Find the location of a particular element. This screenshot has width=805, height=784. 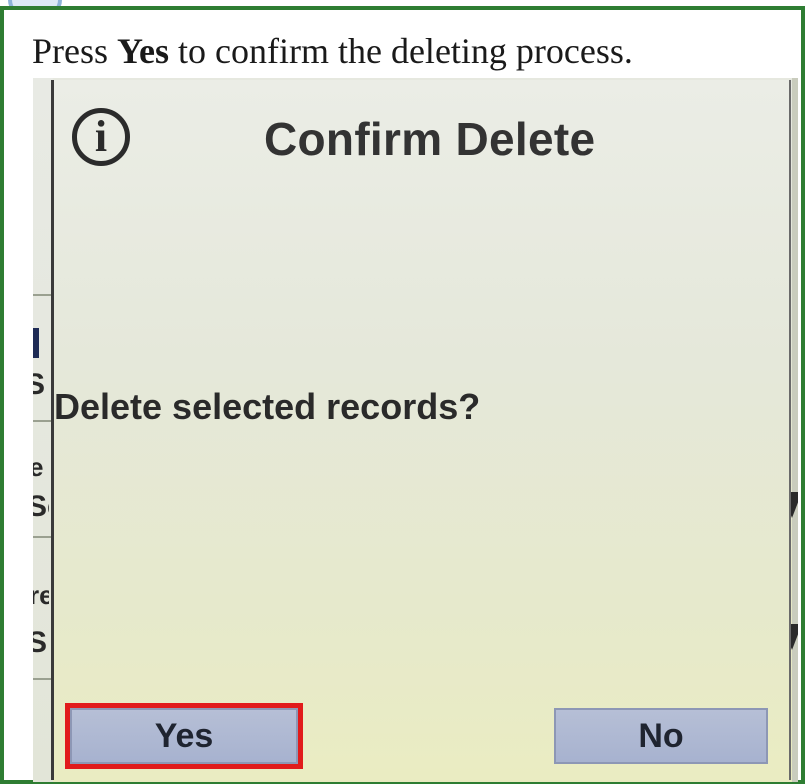

background-fragment: S is located at coordinates (39, 384).